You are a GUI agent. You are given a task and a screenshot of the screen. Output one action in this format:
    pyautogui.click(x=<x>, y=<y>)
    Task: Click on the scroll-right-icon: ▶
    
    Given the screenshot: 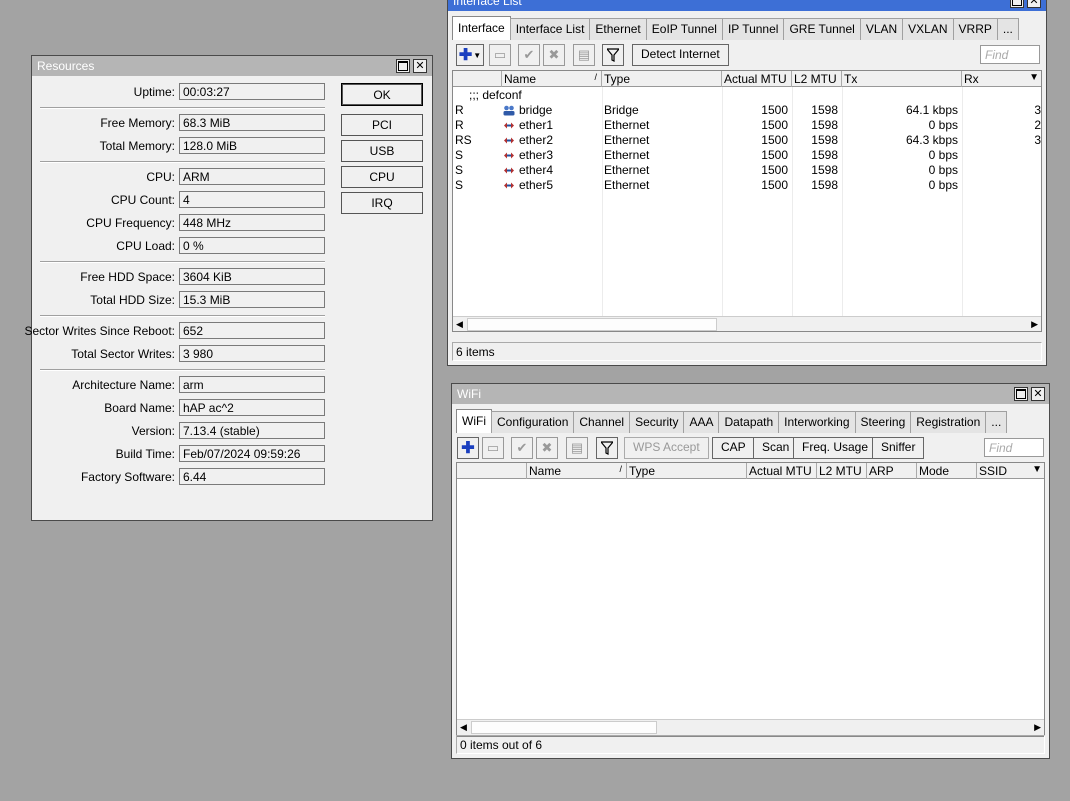 What is the action you would take?
    pyautogui.click(x=1034, y=324)
    